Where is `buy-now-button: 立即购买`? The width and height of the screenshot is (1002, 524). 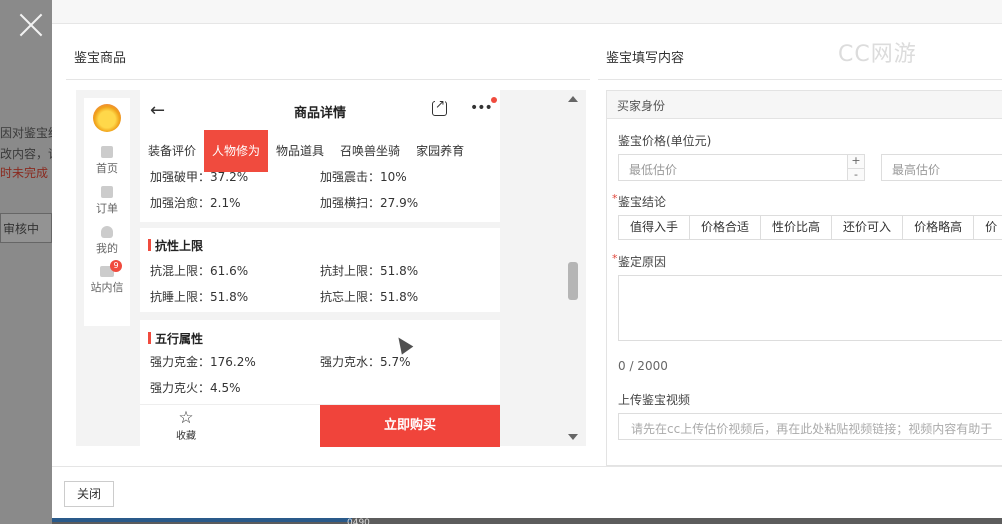 buy-now-button: 立即购买 is located at coordinates (410, 426).